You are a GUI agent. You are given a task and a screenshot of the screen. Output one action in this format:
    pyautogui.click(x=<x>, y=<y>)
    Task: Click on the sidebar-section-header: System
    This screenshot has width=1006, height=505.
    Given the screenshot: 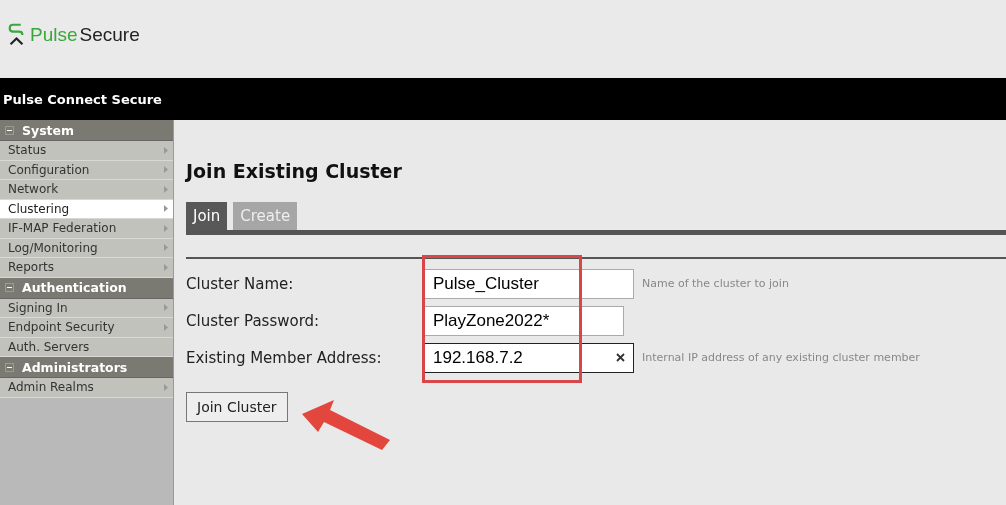 What is the action you would take?
    pyautogui.click(x=86, y=130)
    